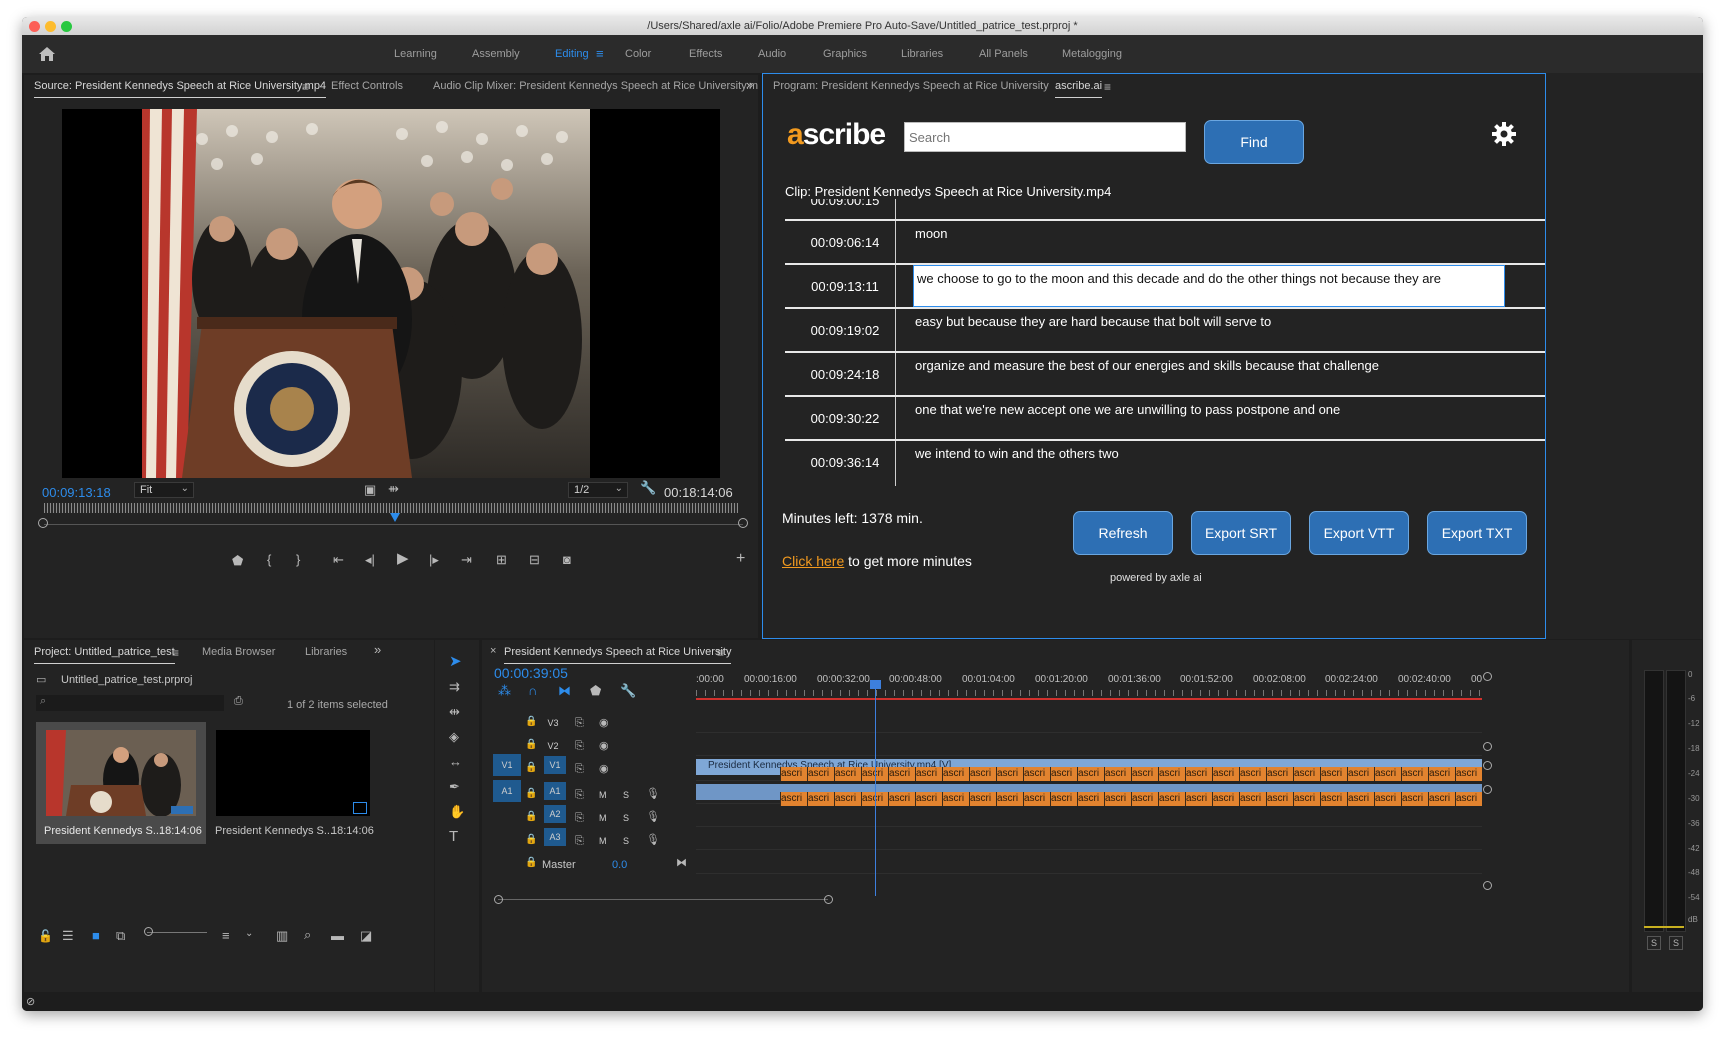 The image size is (1726, 1037). Describe the element at coordinates (740, 559) in the screenshot. I see `add-button-icon: +` at that location.